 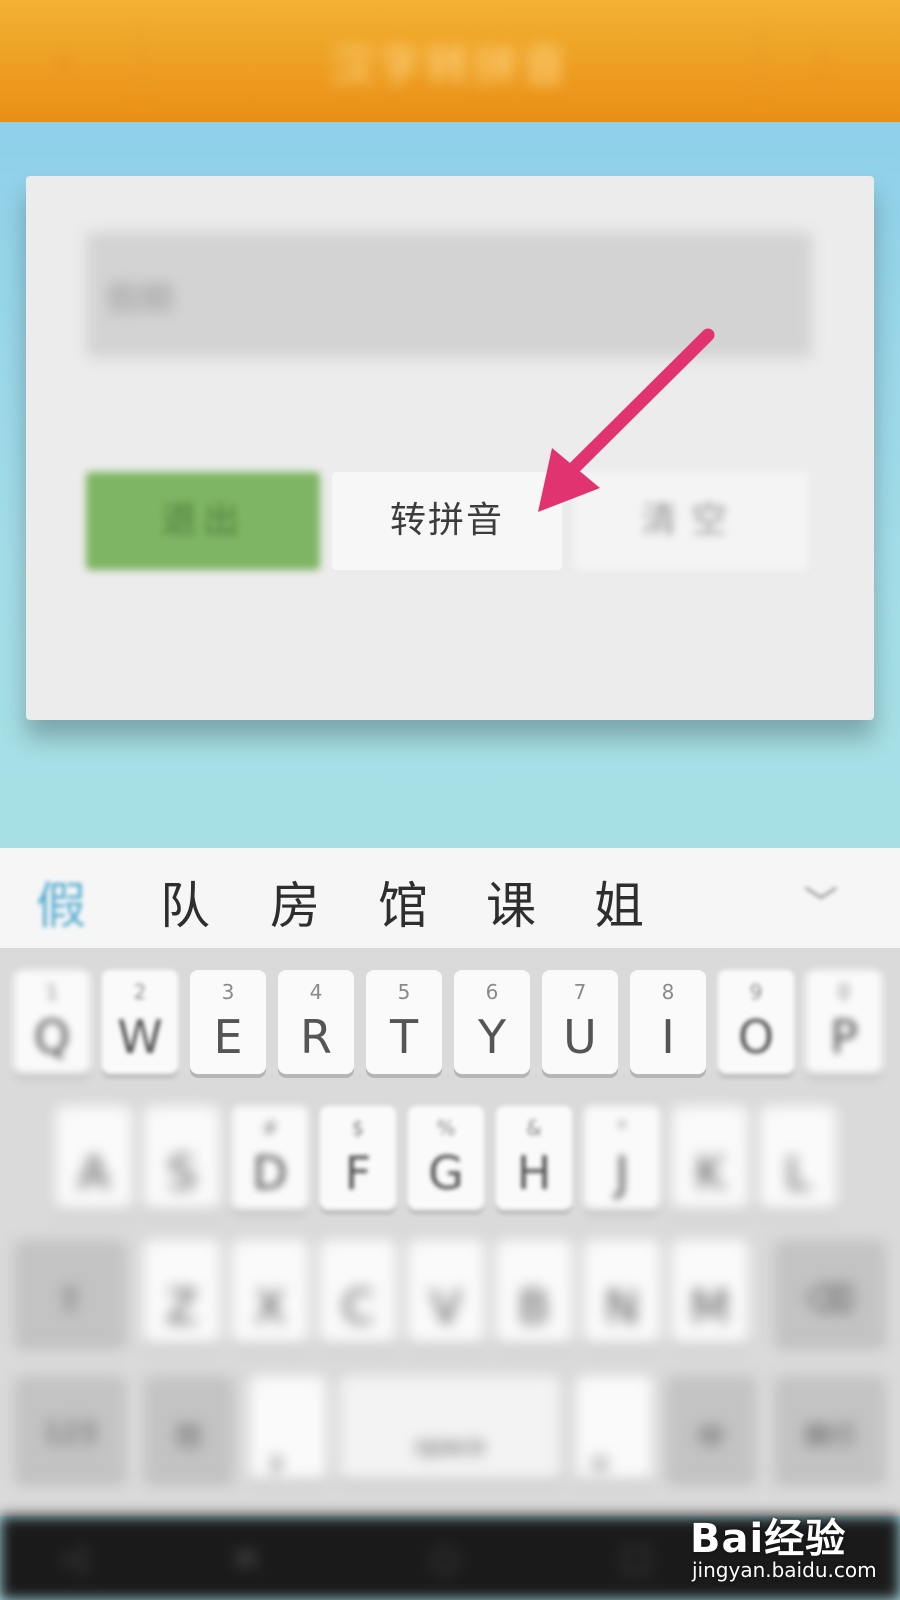 What do you see at coordinates (756, 992) in the screenshot?
I see `key-number: 9` at bounding box center [756, 992].